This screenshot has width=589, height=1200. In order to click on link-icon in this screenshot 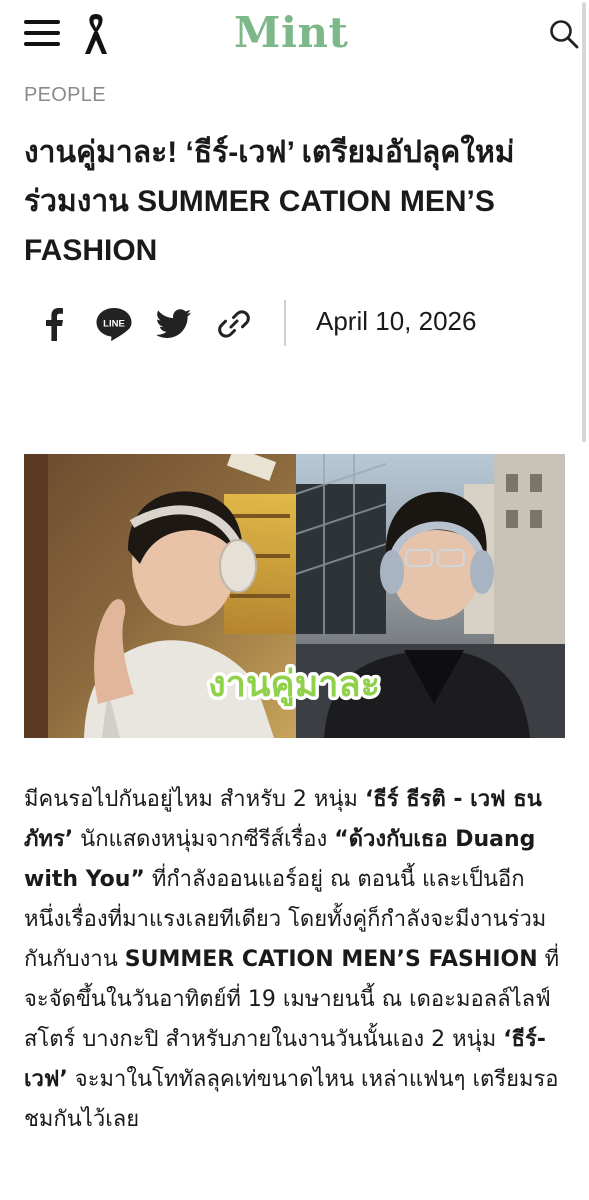, I will do `click(234, 324)`.